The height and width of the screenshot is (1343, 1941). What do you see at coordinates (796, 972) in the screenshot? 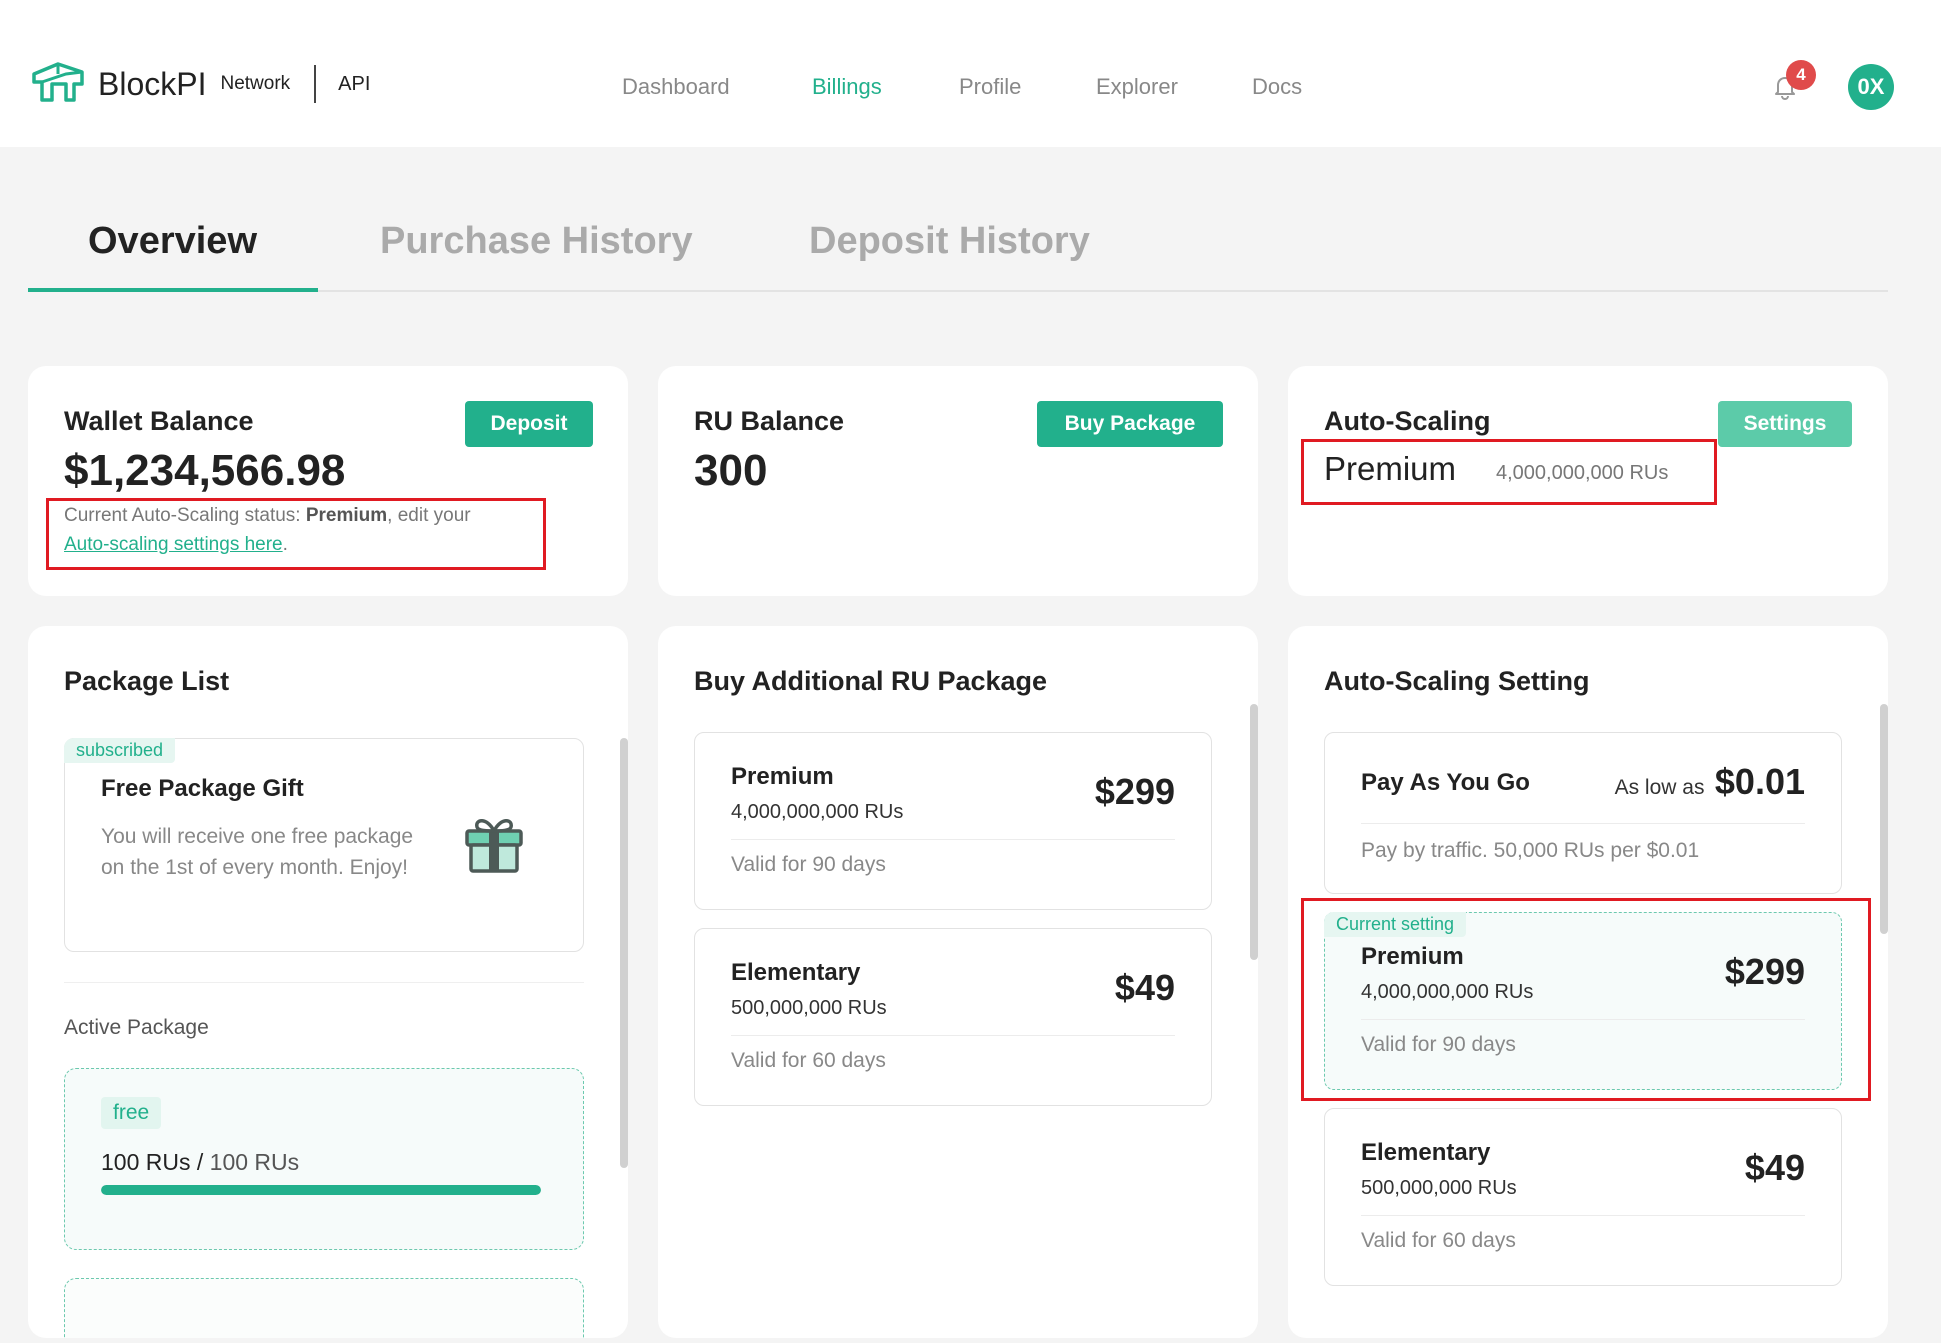
I see `package-name: Elementary` at bounding box center [796, 972].